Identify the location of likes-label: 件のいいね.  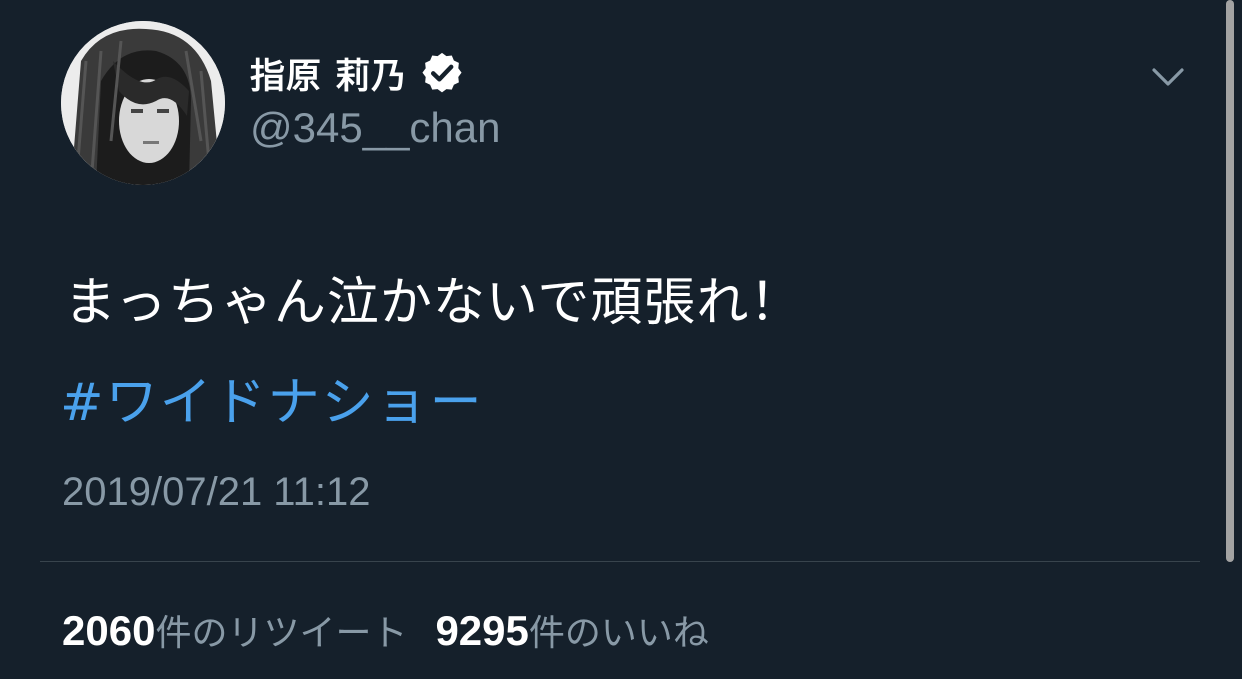
(618, 633).